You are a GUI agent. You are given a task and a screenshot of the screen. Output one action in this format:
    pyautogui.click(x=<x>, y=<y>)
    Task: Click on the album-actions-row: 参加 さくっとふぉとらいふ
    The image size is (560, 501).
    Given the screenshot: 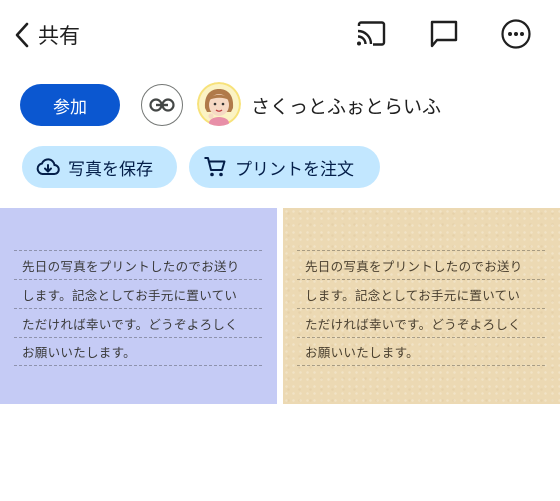 What is the action you would take?
    pyautogui.click(x=280, y=105)
    